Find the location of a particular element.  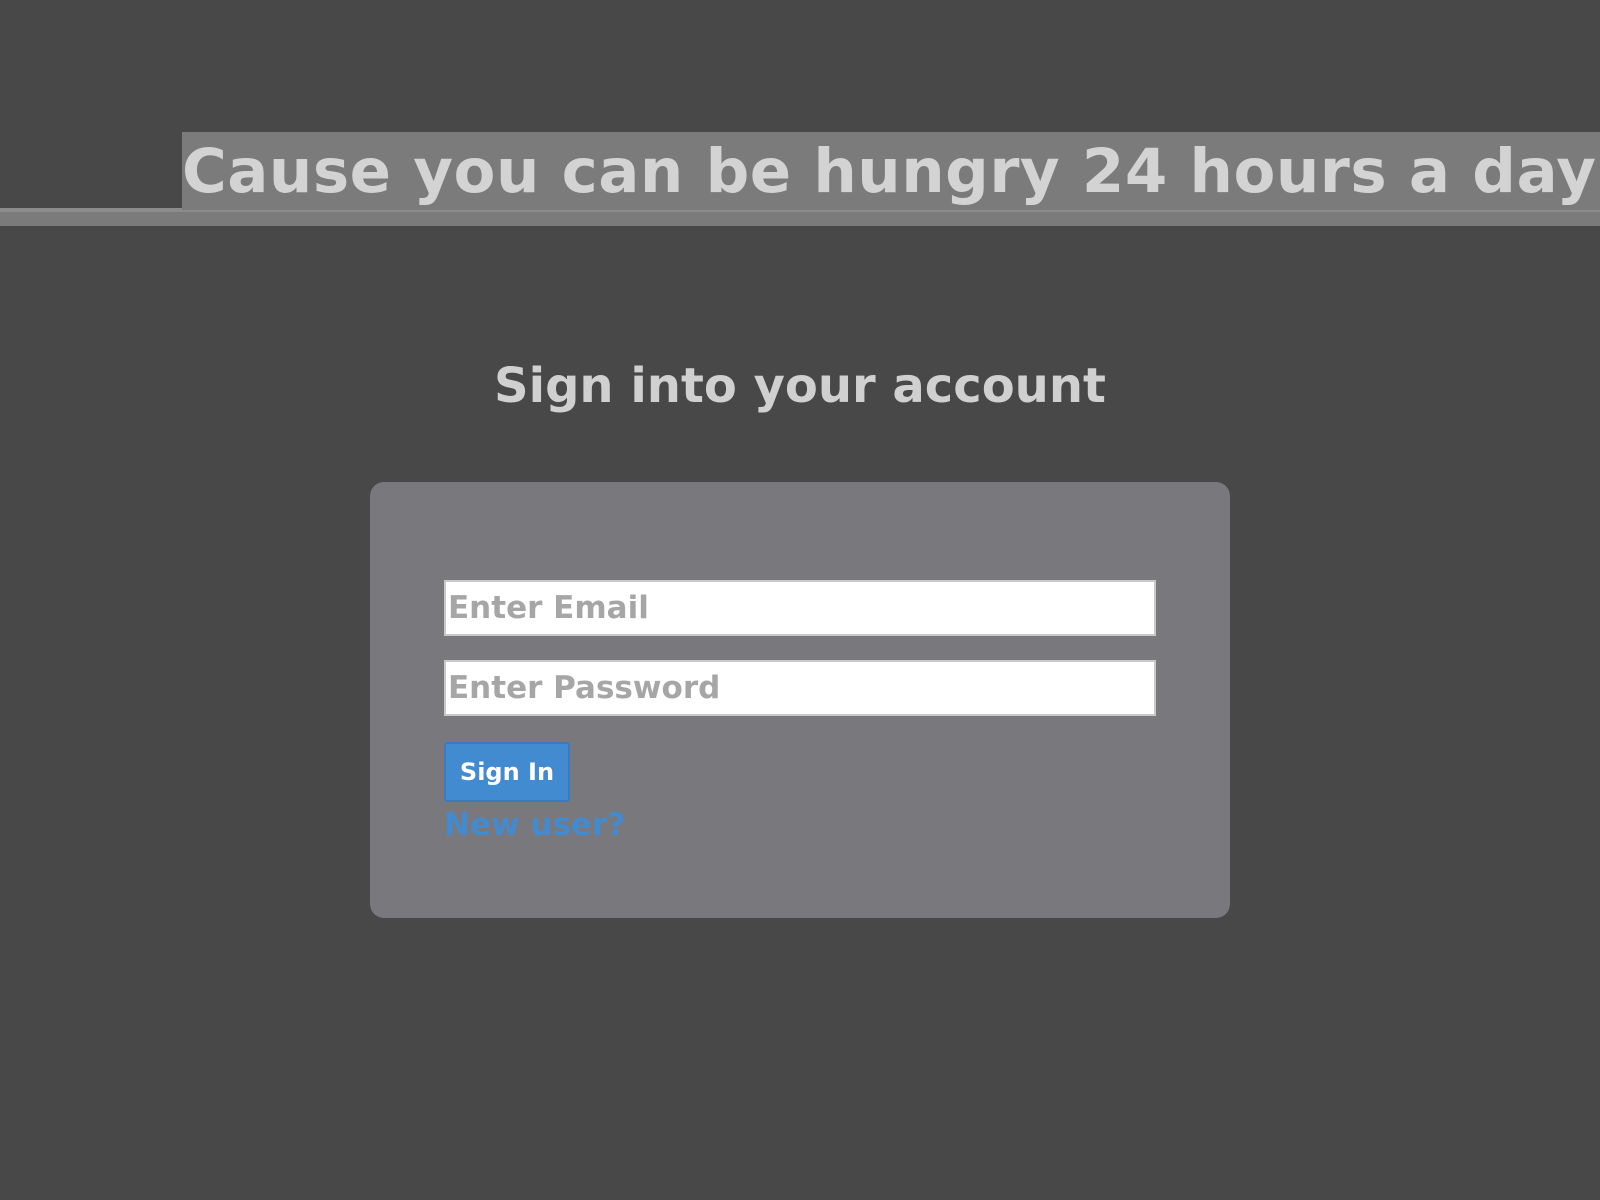

tagline: Cause you can be hungry 24 hours a day is located at coordinates (889, 171).